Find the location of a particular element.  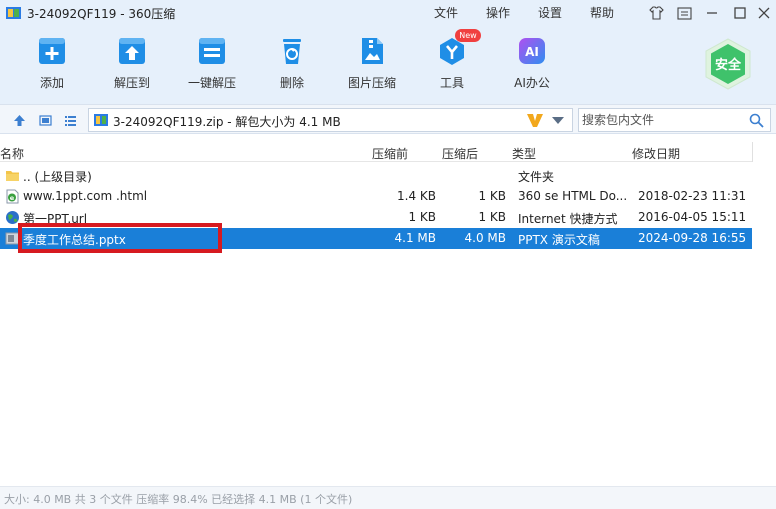

file-date: 2018-02-23 11:31 is located at coordinates (692, 196).